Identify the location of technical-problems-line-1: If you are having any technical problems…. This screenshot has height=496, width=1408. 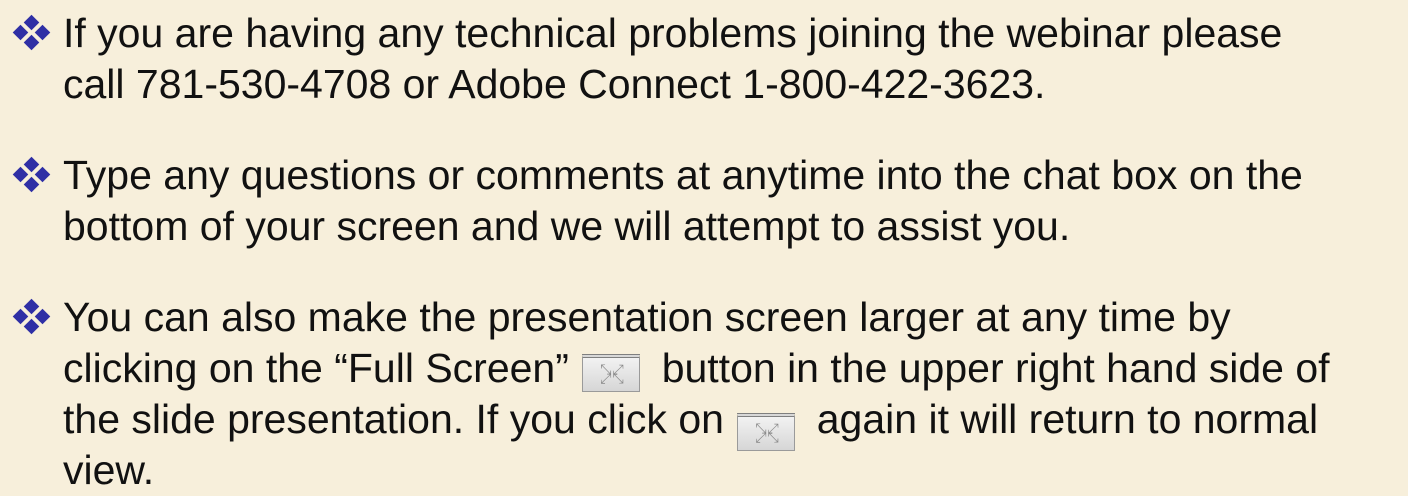
(673, 33).